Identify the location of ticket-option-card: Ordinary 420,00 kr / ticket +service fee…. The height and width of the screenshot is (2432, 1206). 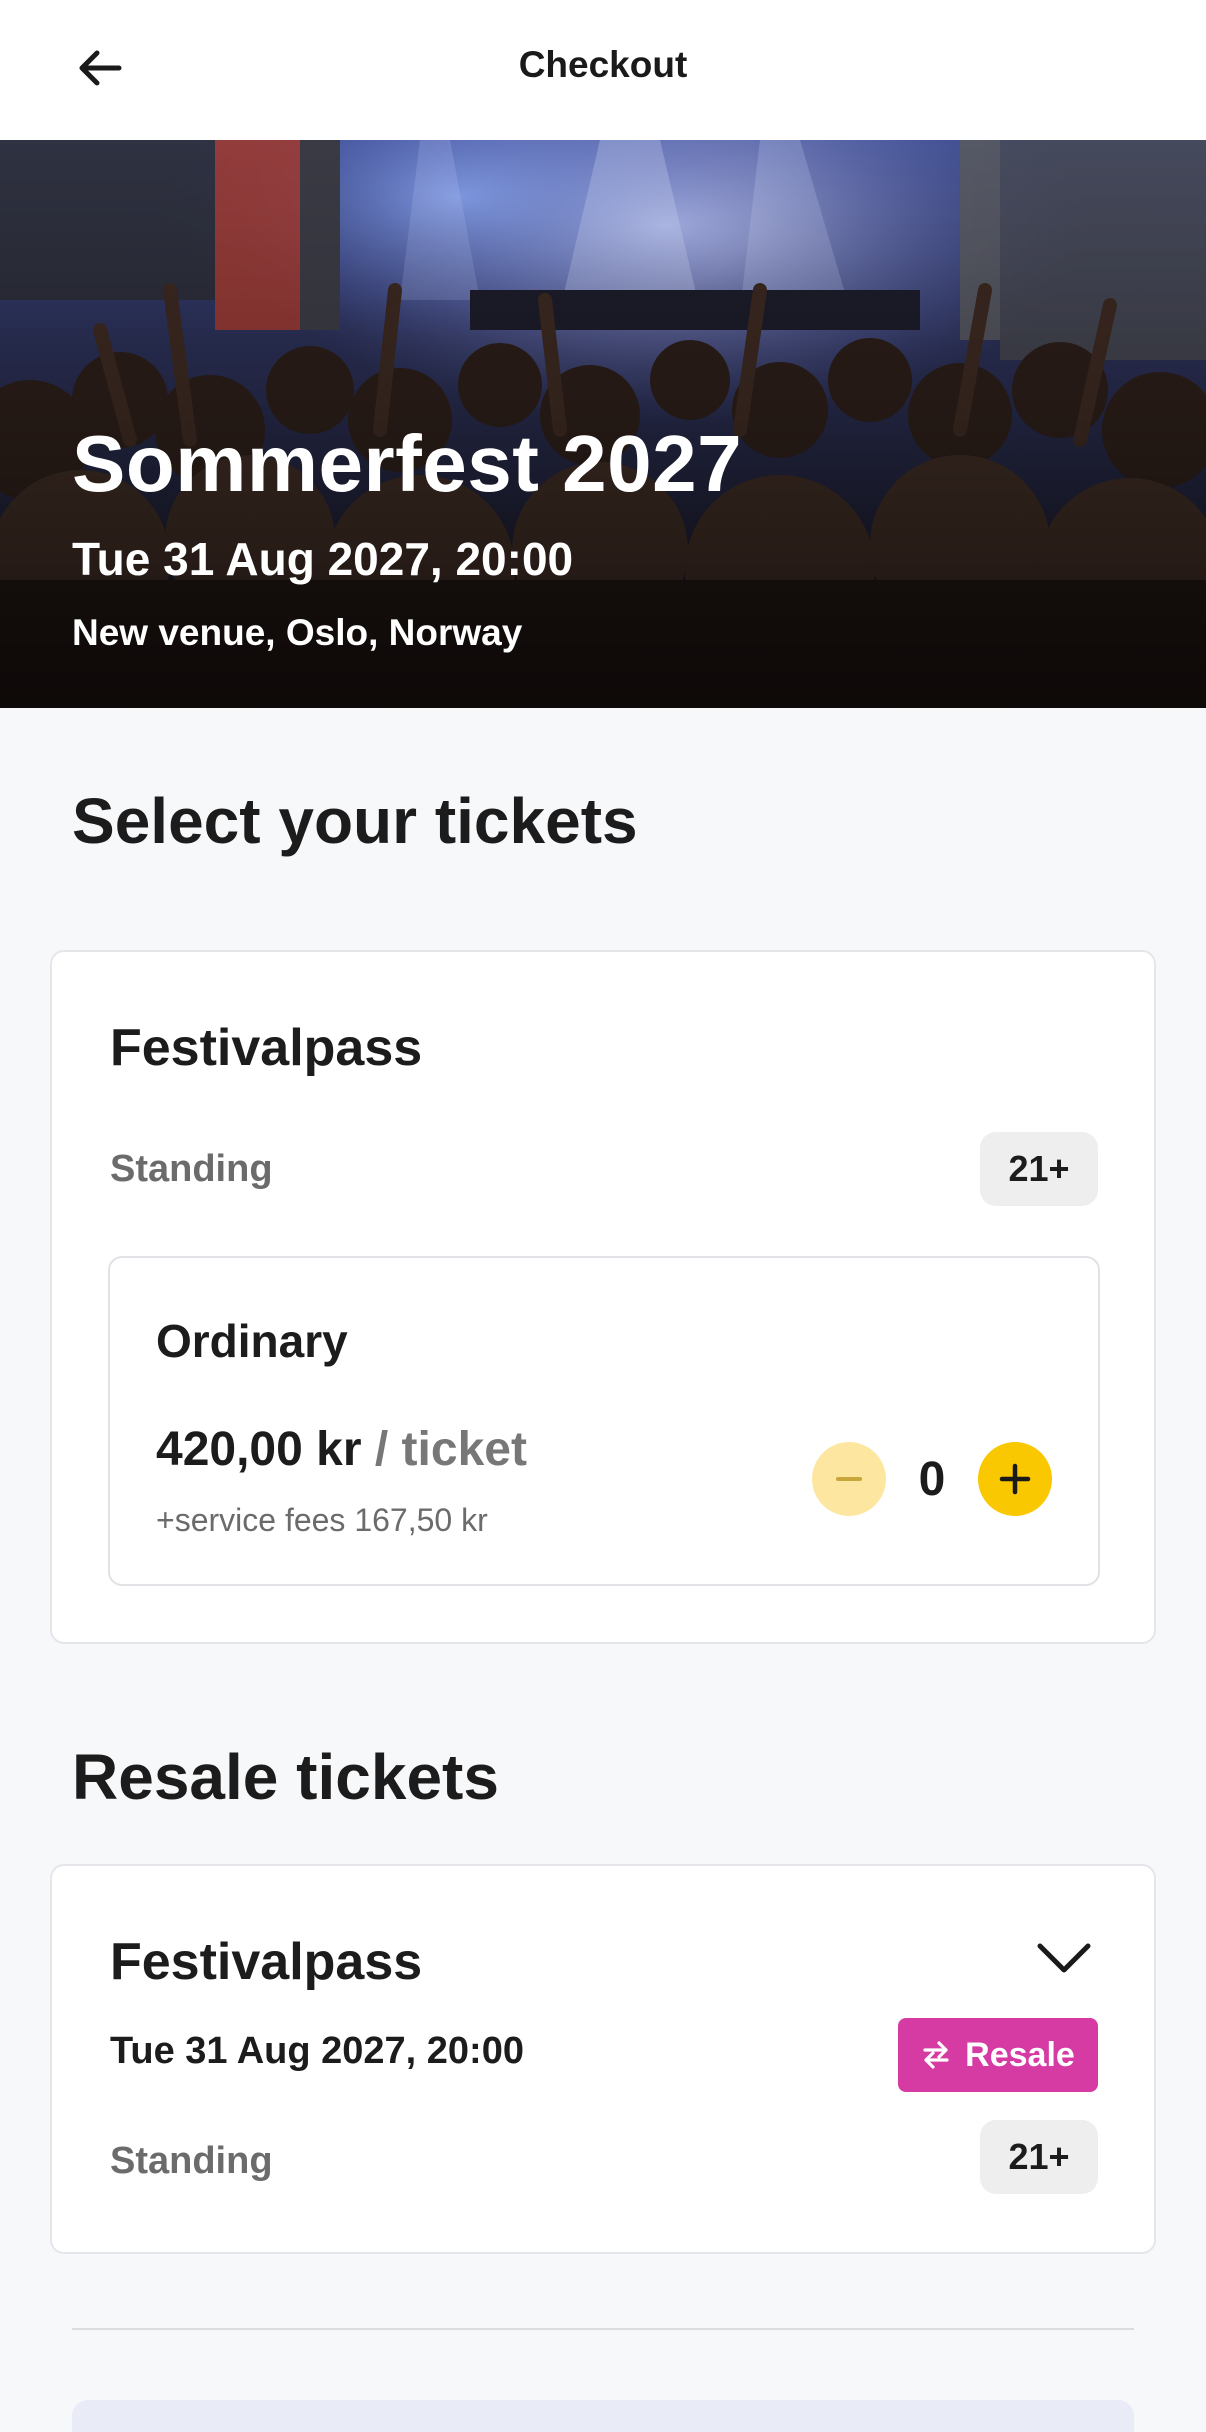
(604, 1421).